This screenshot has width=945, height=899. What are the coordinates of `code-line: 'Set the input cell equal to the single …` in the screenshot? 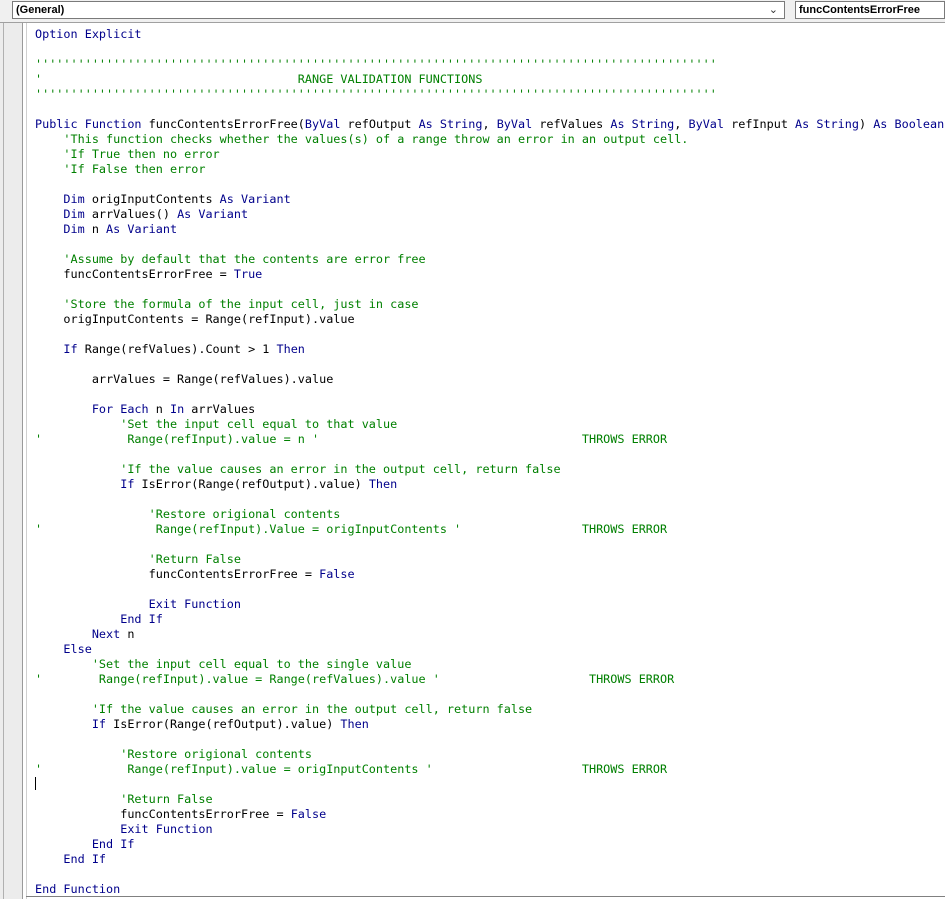 It's located at (487, 664).